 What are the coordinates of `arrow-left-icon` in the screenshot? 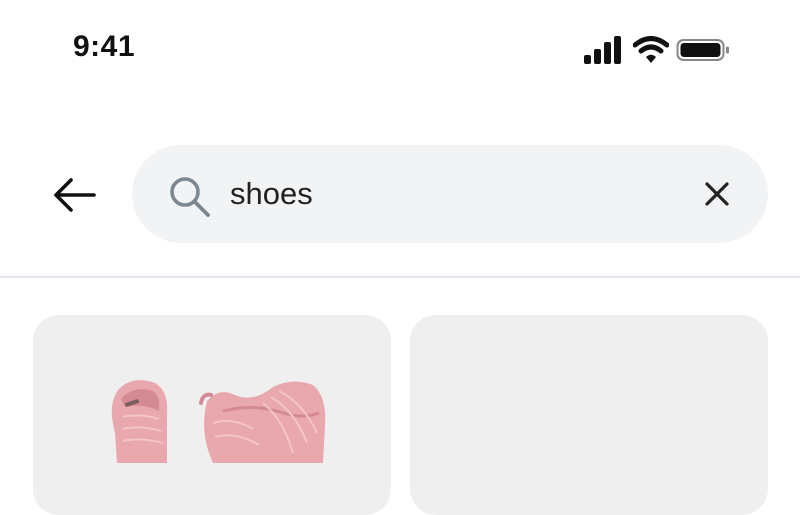 It's located at (75, 195).